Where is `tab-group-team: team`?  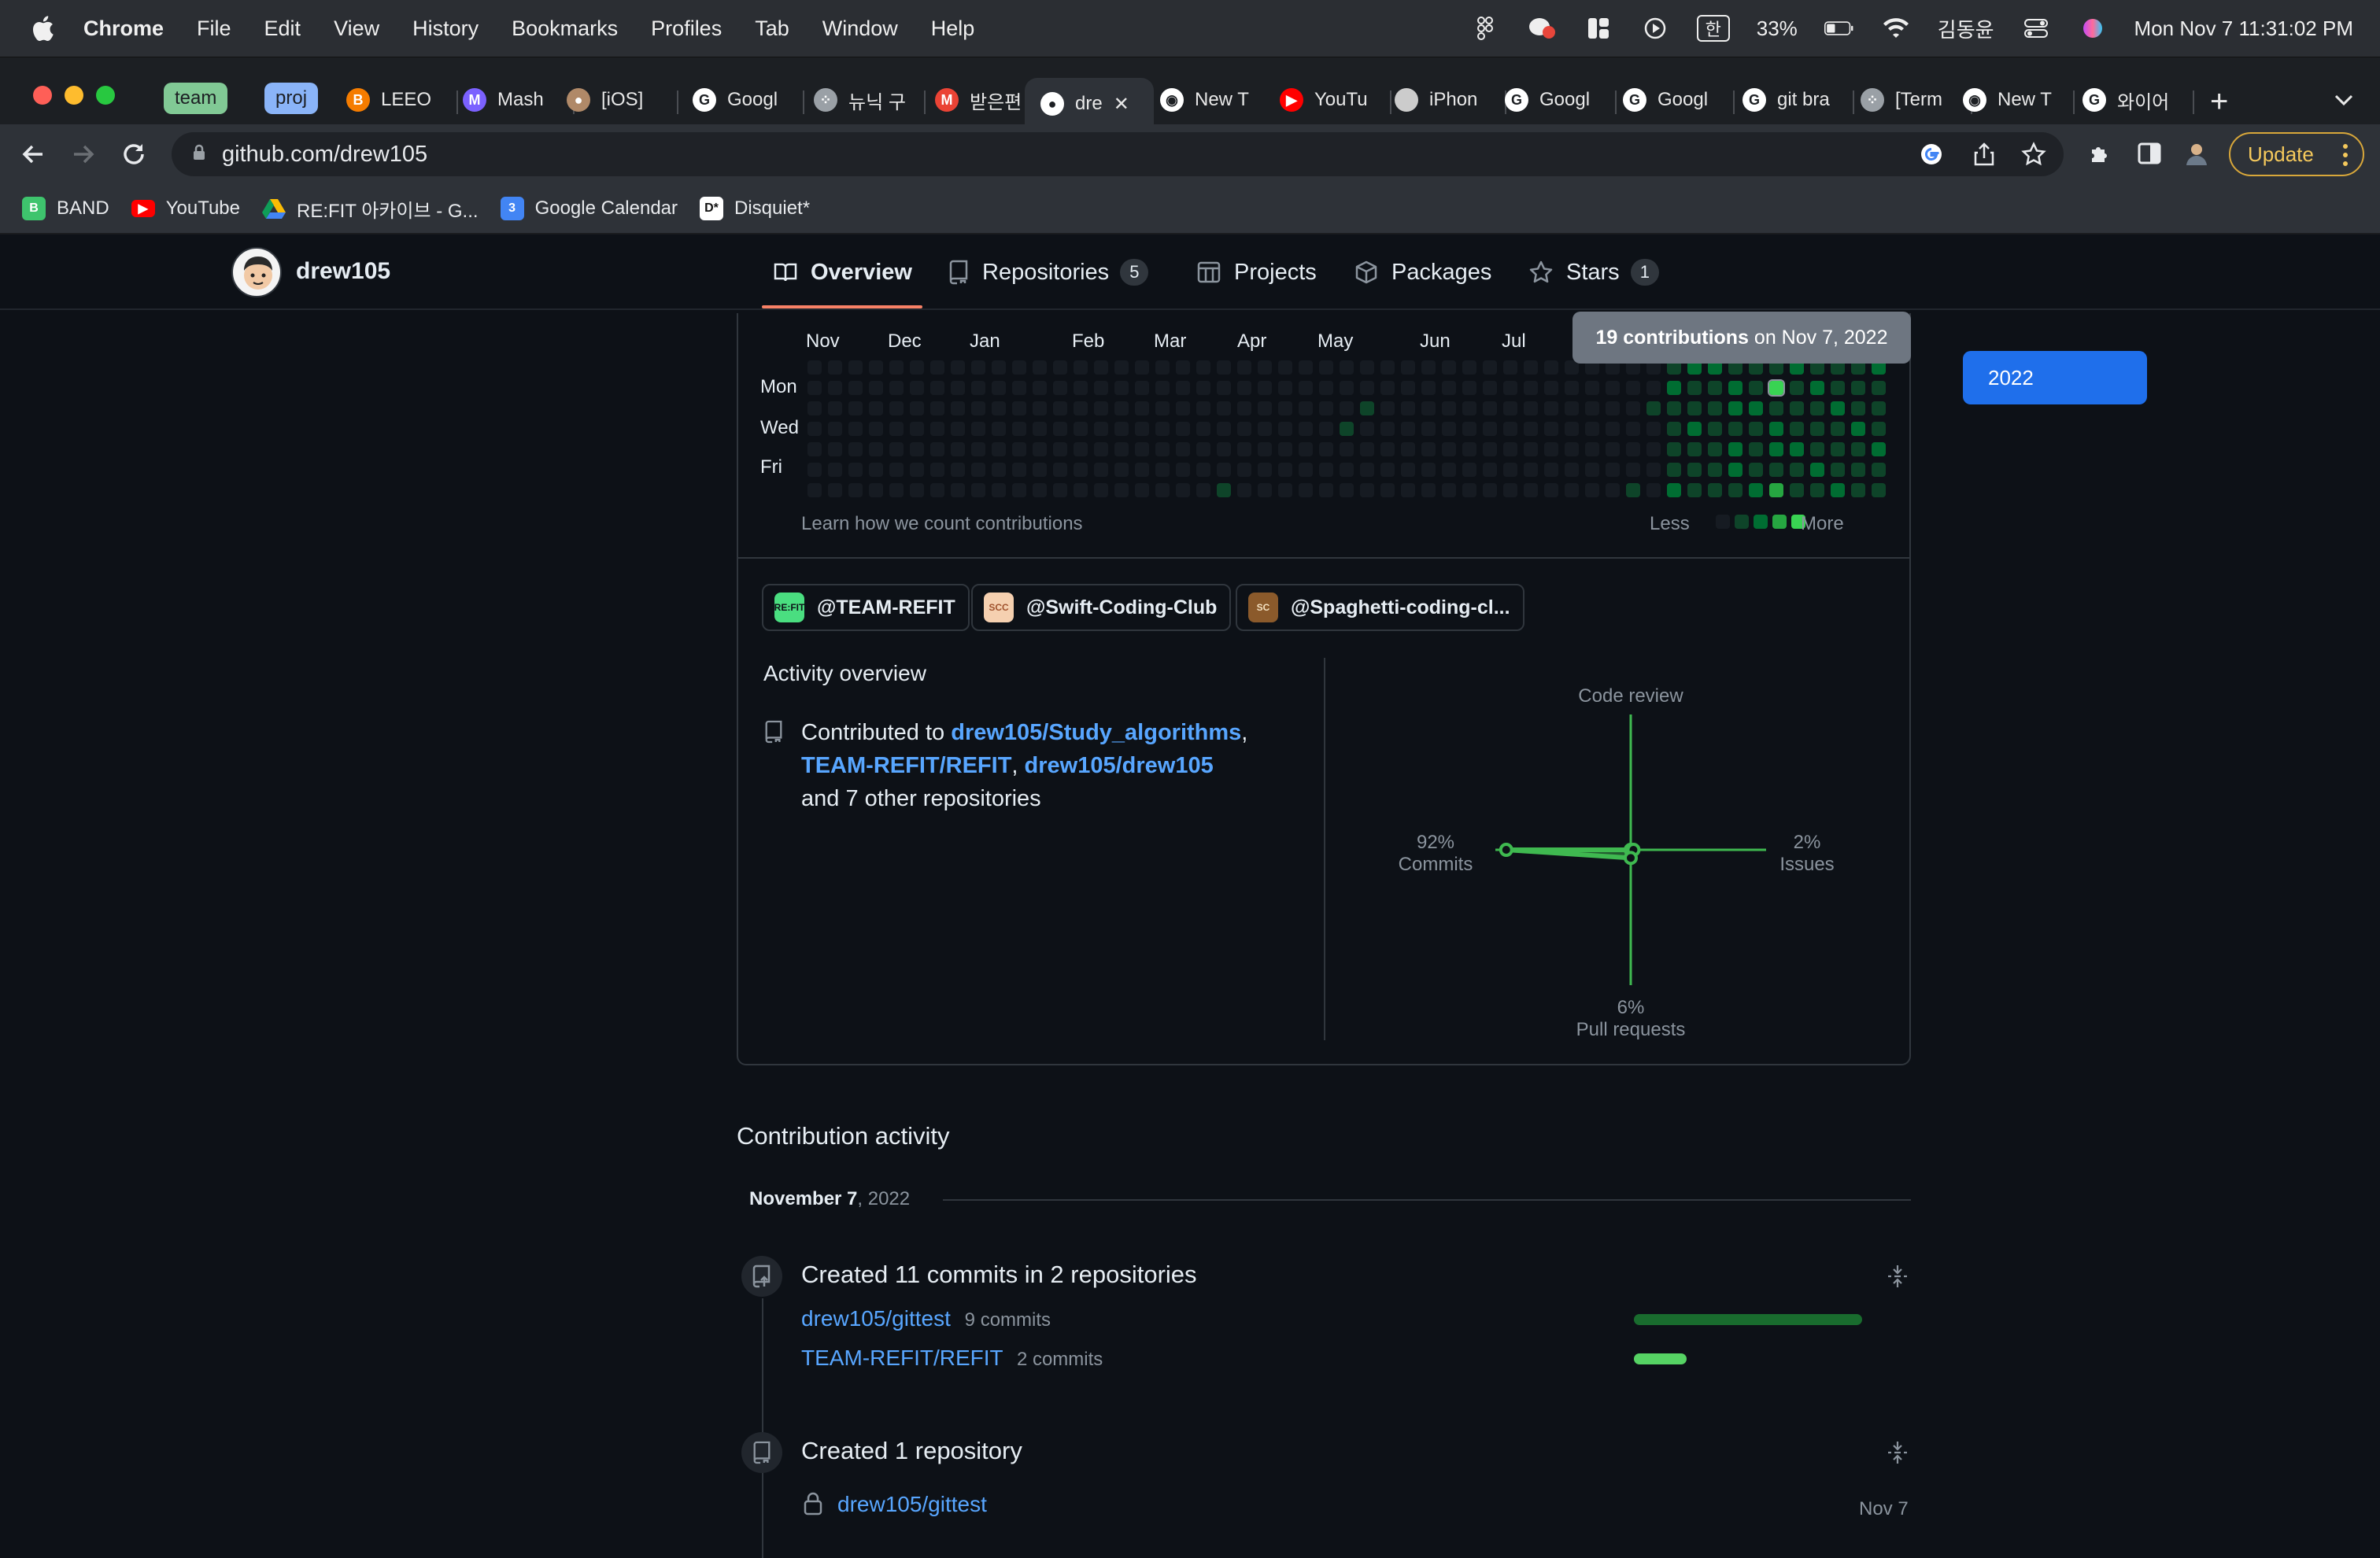 tab-group-team: team is located at coordinates (196, 98).